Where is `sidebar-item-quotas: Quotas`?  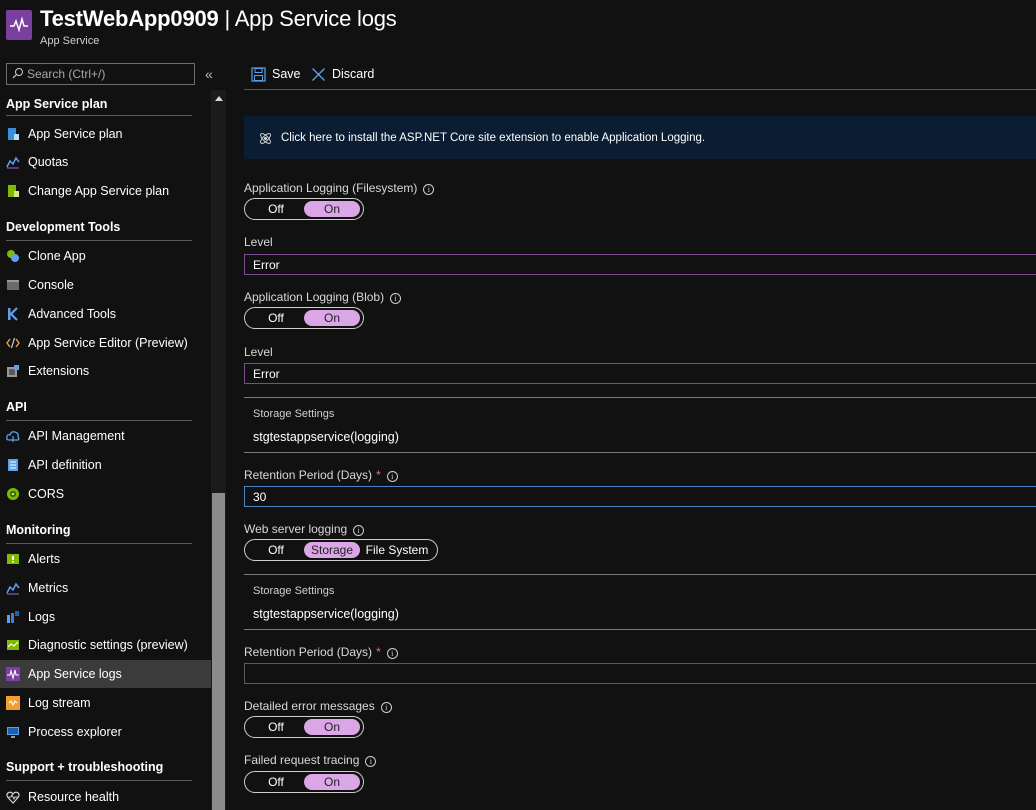
sidebar-item-quotas: Quotas is located at coordinates (105, 162).